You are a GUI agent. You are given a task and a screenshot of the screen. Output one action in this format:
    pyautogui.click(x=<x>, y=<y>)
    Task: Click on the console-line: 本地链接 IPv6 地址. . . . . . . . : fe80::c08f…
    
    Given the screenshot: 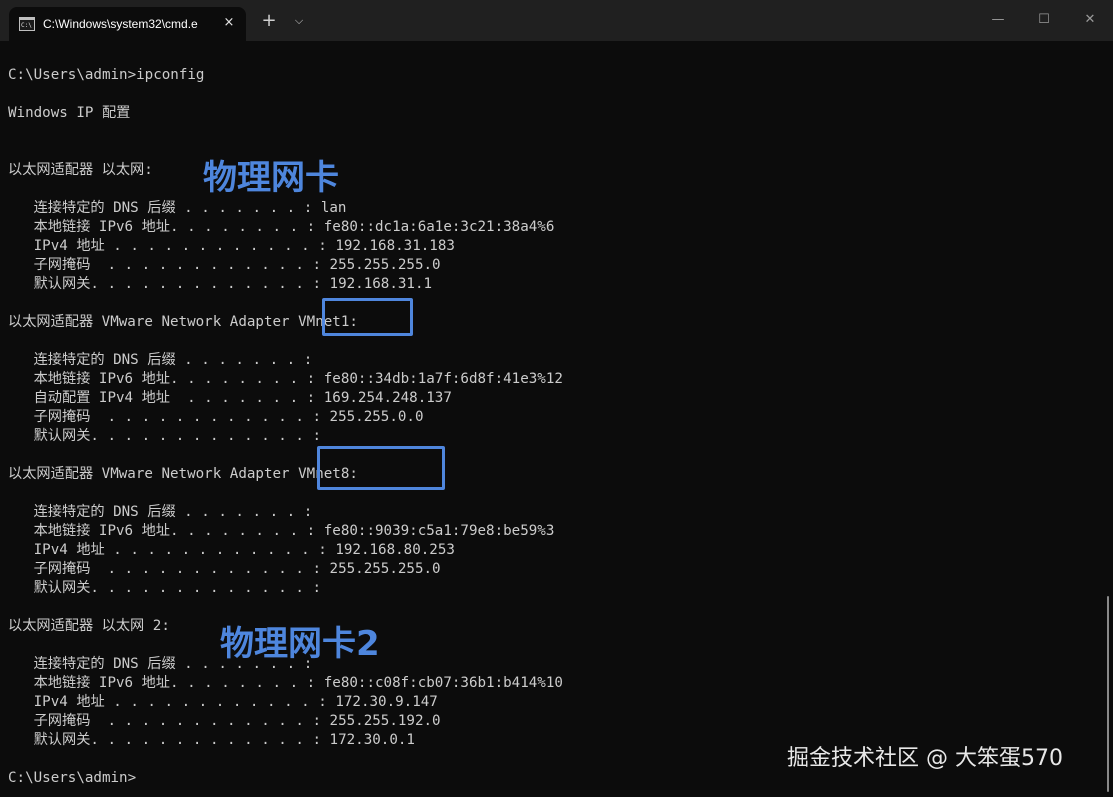 What is the action you would take?
    pyautogui.click(x=285, y=683)
    